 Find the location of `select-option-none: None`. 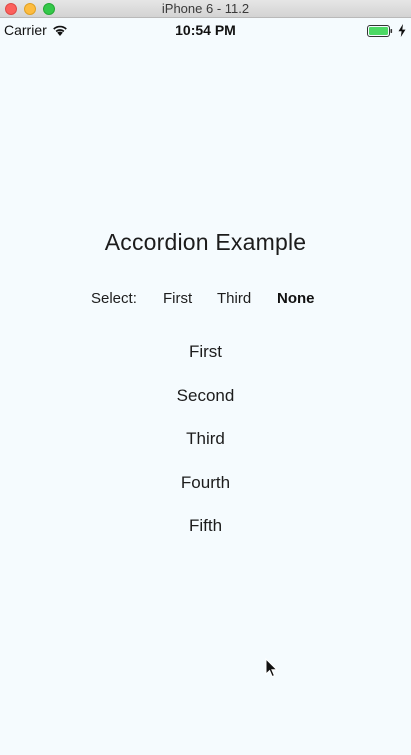

select-option-none: None is located at coordinates (296, 299).